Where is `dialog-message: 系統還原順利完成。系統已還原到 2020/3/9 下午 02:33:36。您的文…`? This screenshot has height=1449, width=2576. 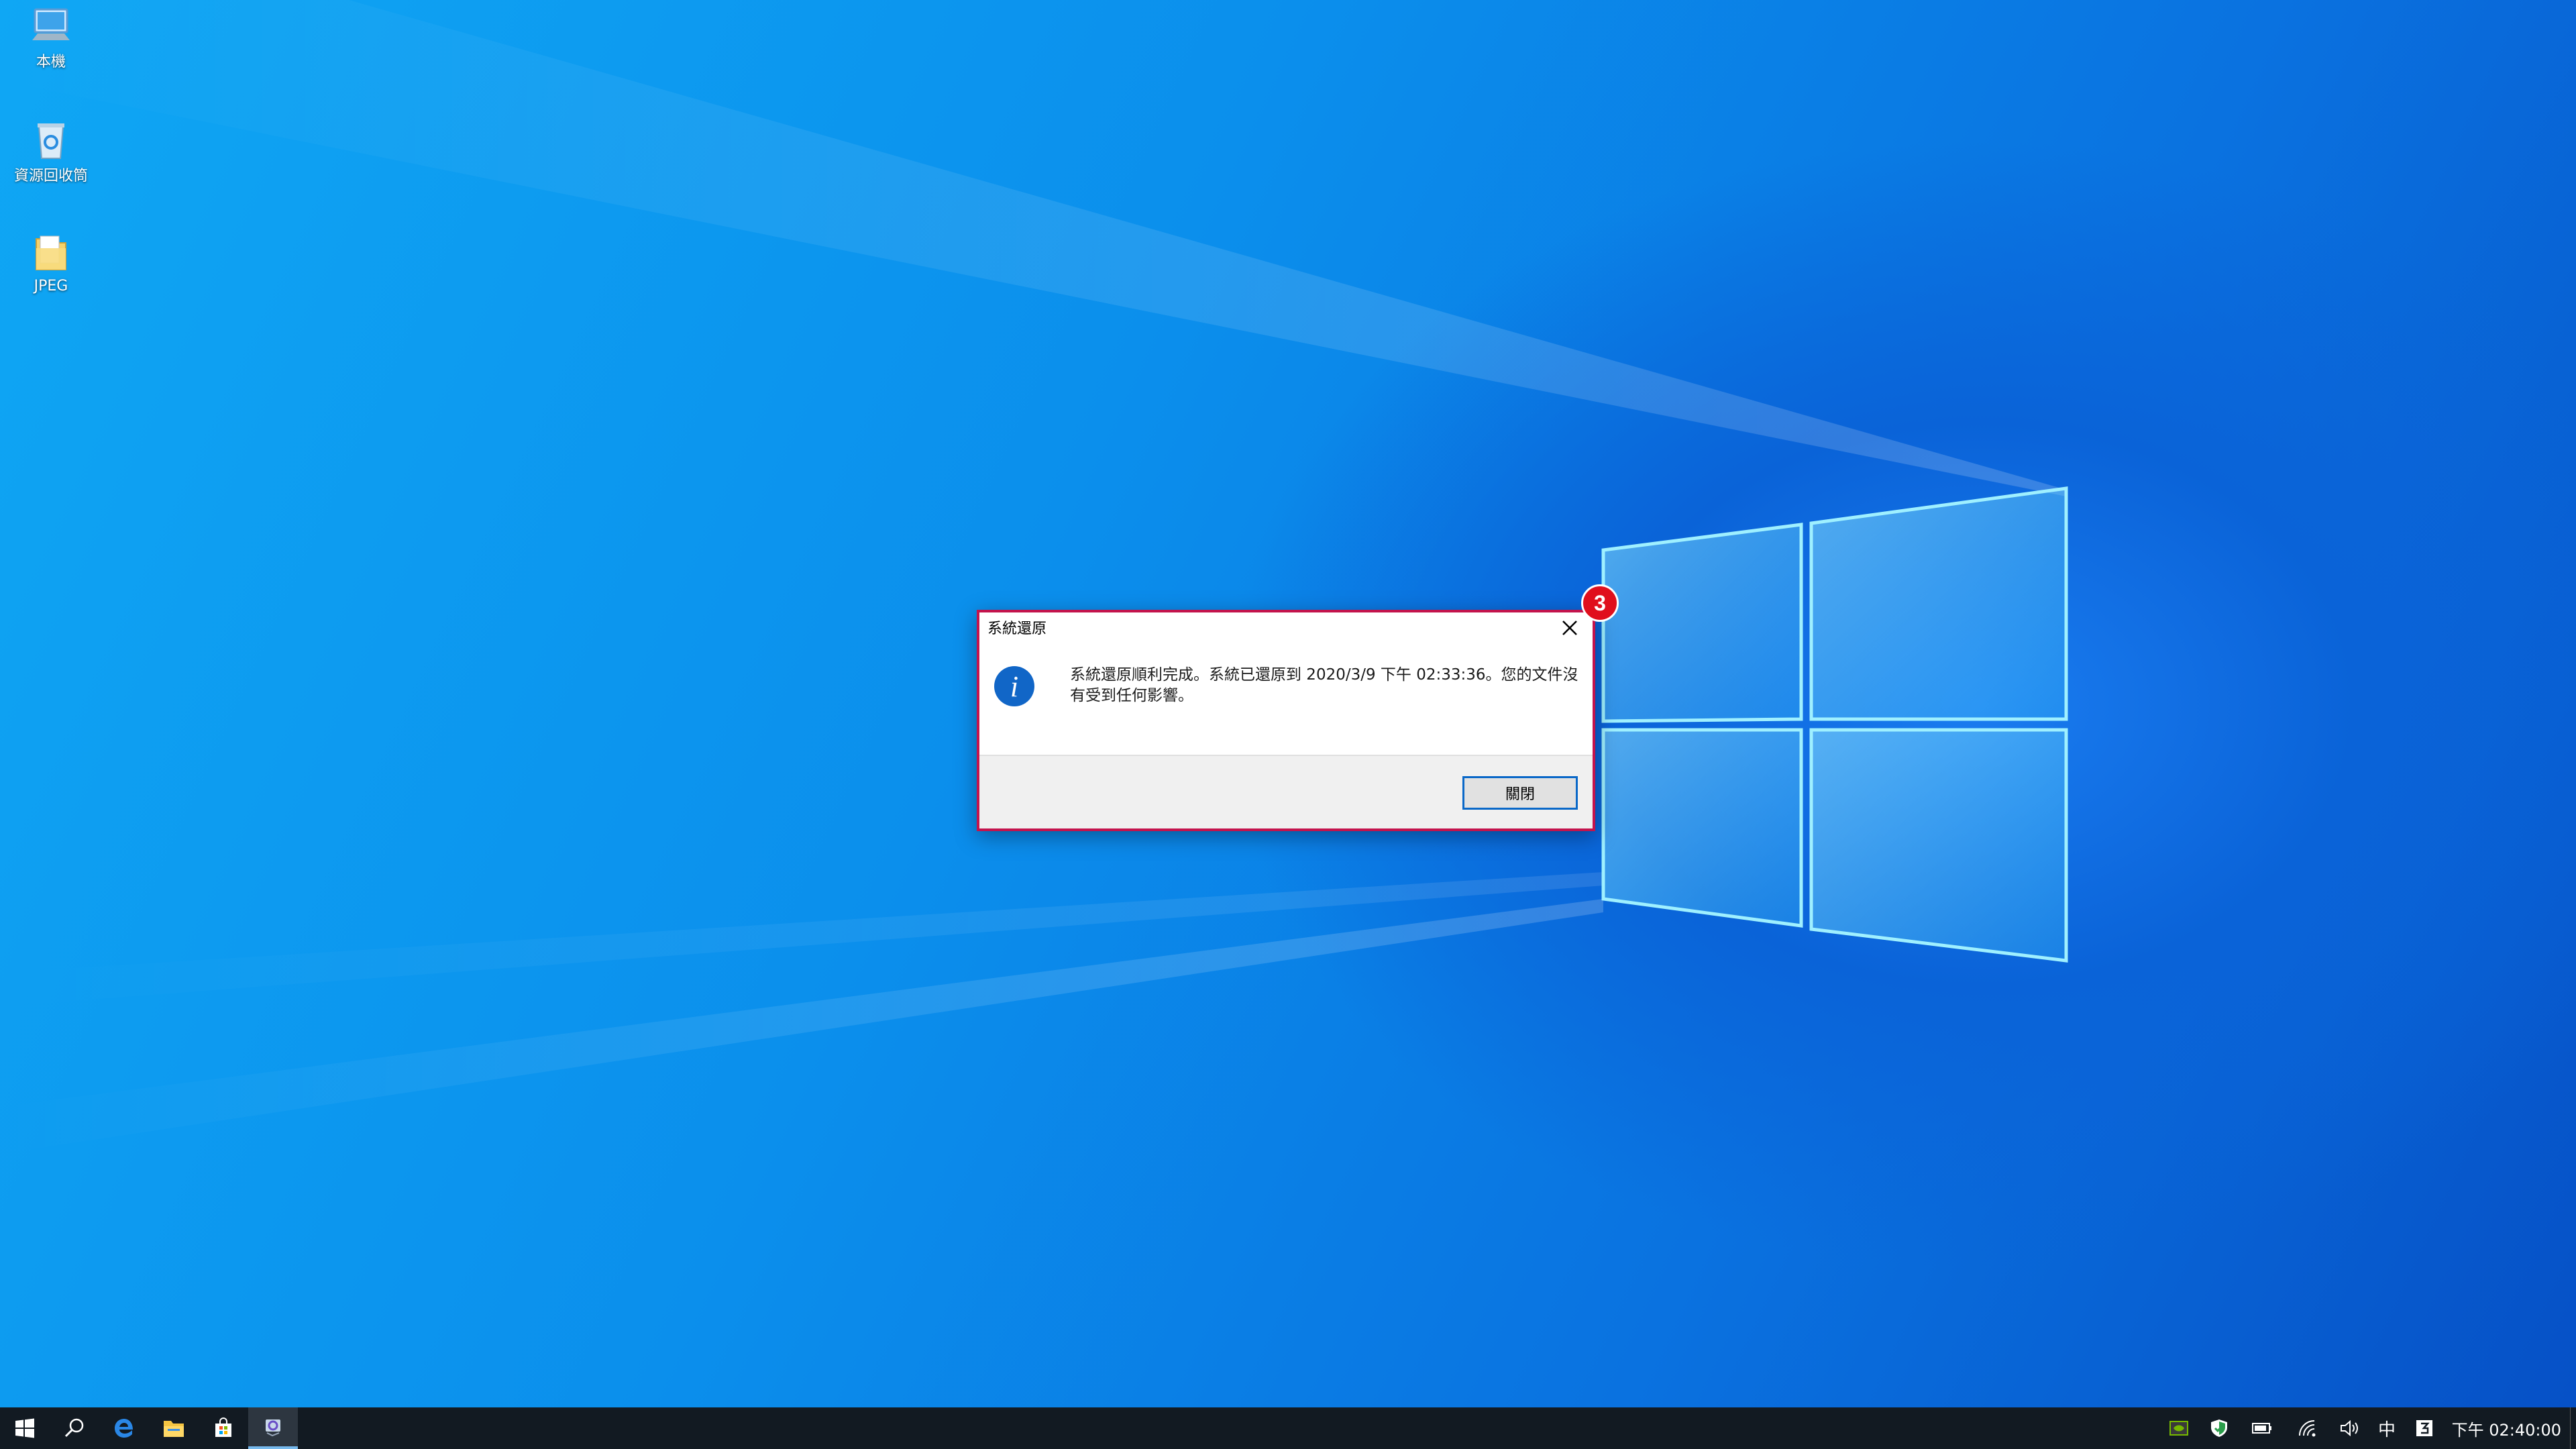
dialog-message: 系統還原順利完成。系統已還原到 2020/3/9 下午 02:33:36。您的文… is located at coordinates (1324, 685).